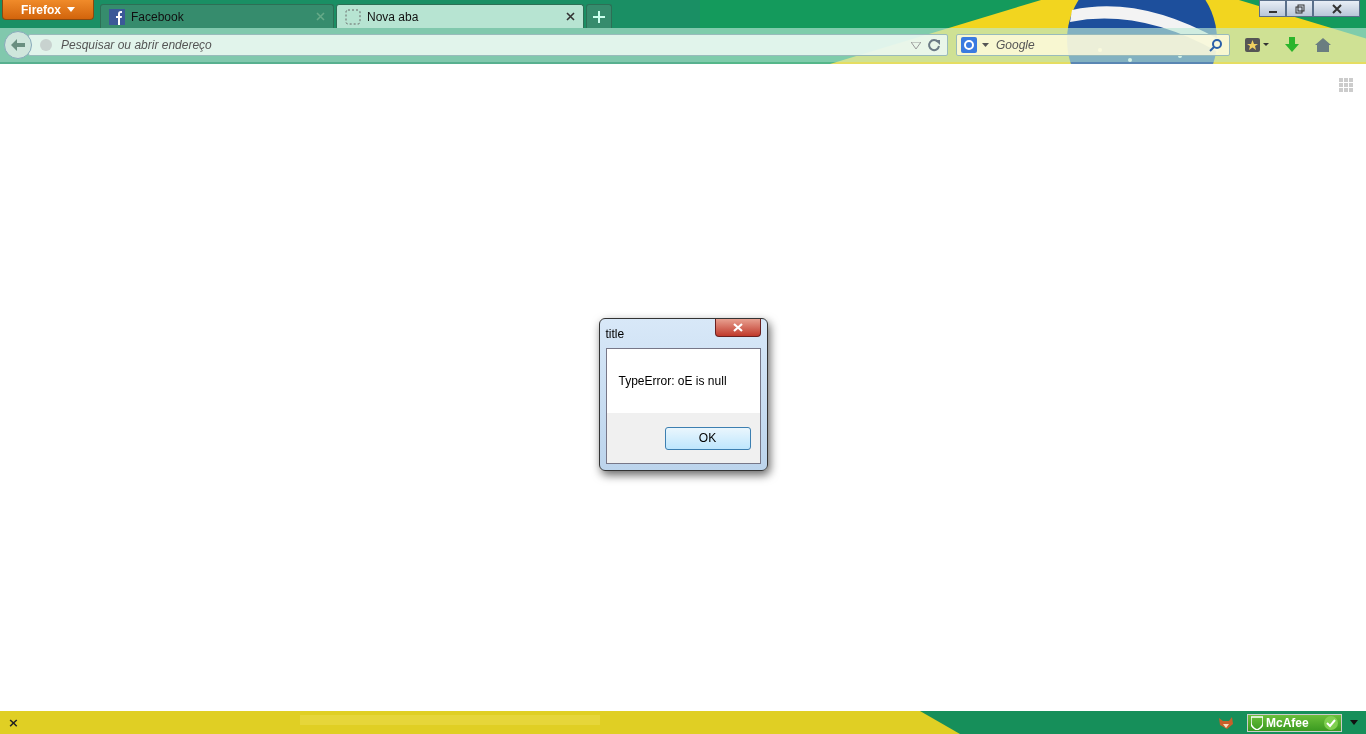  Describe the element at coordinates (1099, 45) in the screenshot. I see `search-input: Google` at that location.